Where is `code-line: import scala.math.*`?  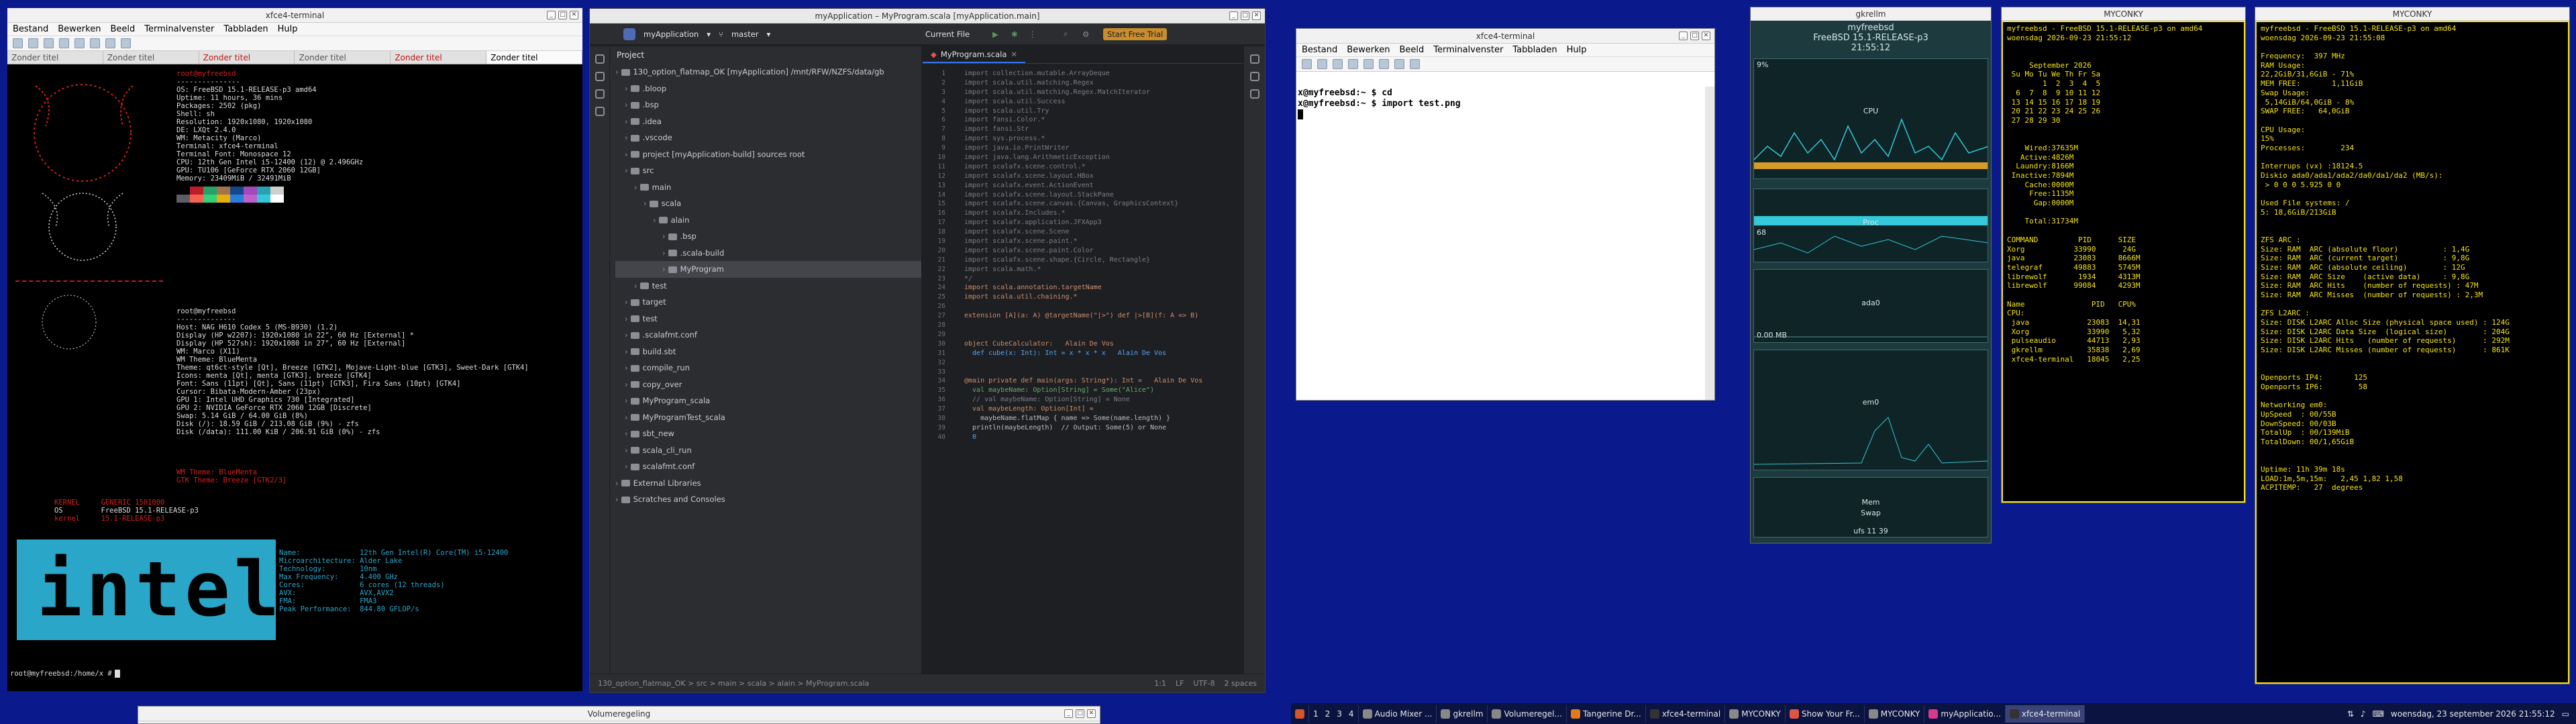
code-line: import scala.math.* is located at coordinates (1100, 269).